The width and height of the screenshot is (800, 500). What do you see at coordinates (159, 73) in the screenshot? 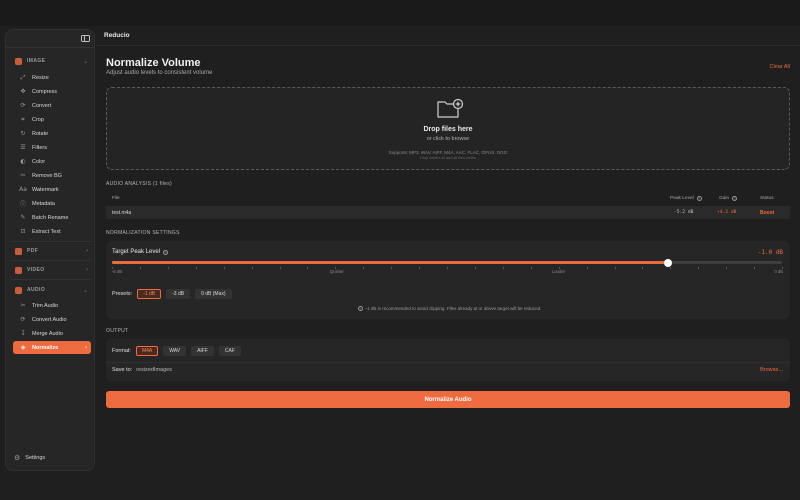
I see `page-subtitle: Adjust audio levels to consistent volume` at bounding box center [159, 73].